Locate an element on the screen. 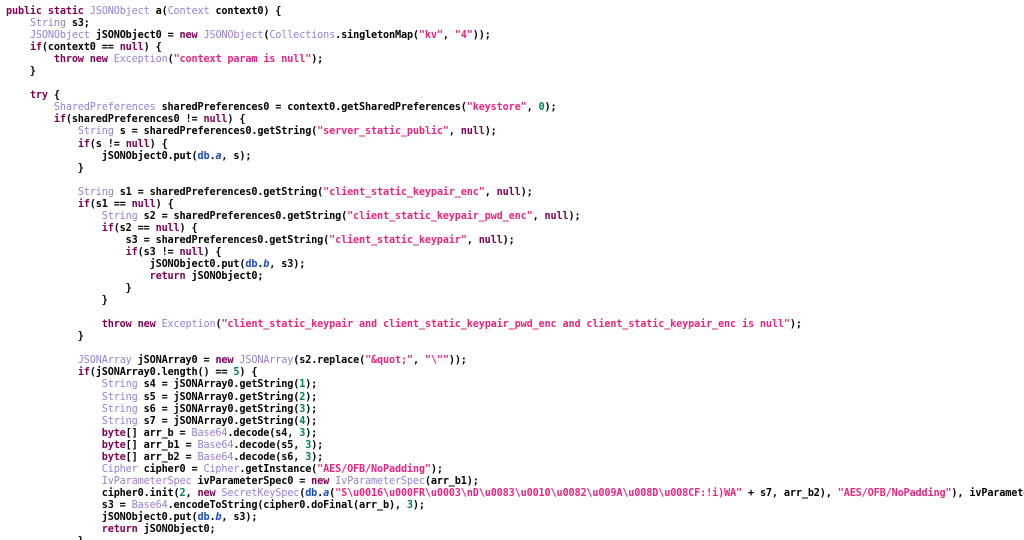  code-line: String s4 = jSONArray0.getString(1); is located at coordinates (512, 385).